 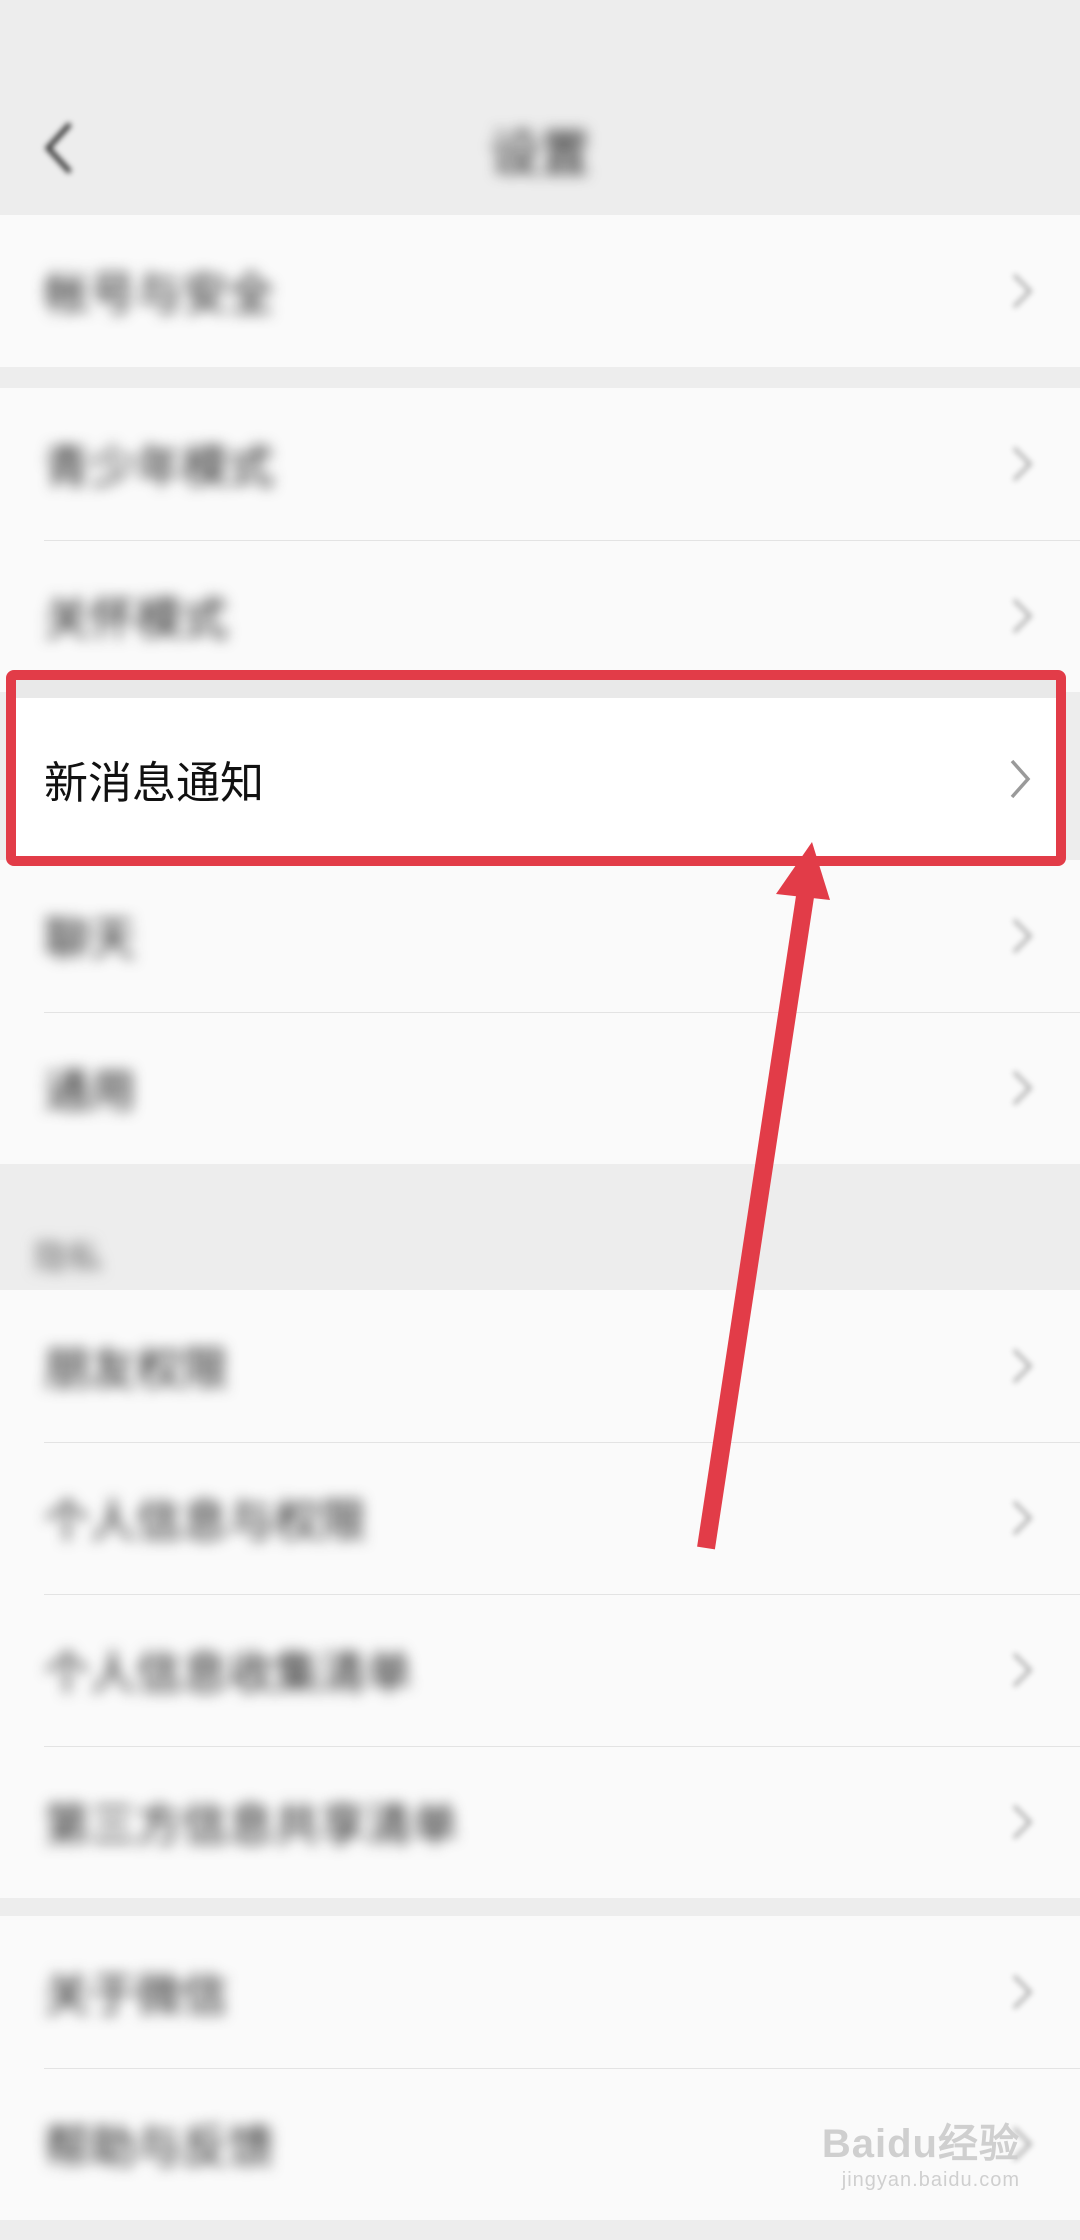 I want to click on settings-group-modes: 青少年模式 关怀模式, so click(x=540, y=540).